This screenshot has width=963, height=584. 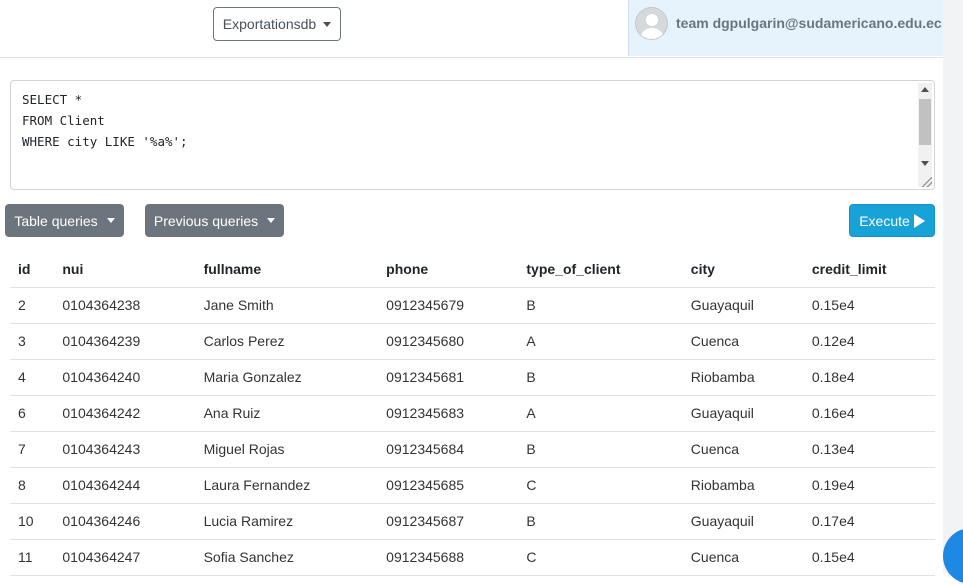 I want to click on cell-phone: 0912345688, so click(x=448, y=557).